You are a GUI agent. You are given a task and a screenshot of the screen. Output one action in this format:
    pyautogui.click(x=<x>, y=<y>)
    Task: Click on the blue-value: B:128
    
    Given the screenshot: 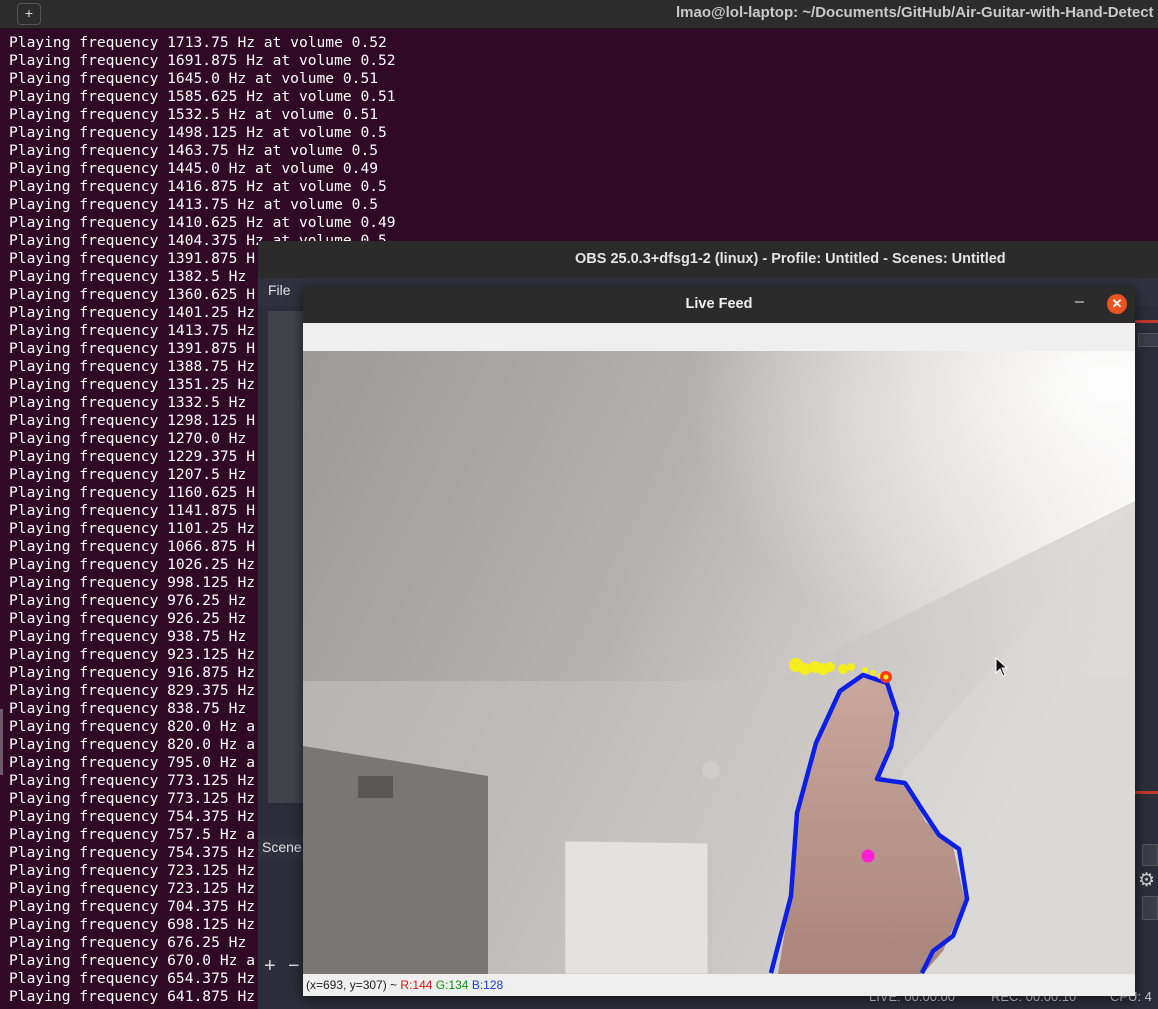 What is the action you would take?
    pyautogui.click(x=487, y=985)
    